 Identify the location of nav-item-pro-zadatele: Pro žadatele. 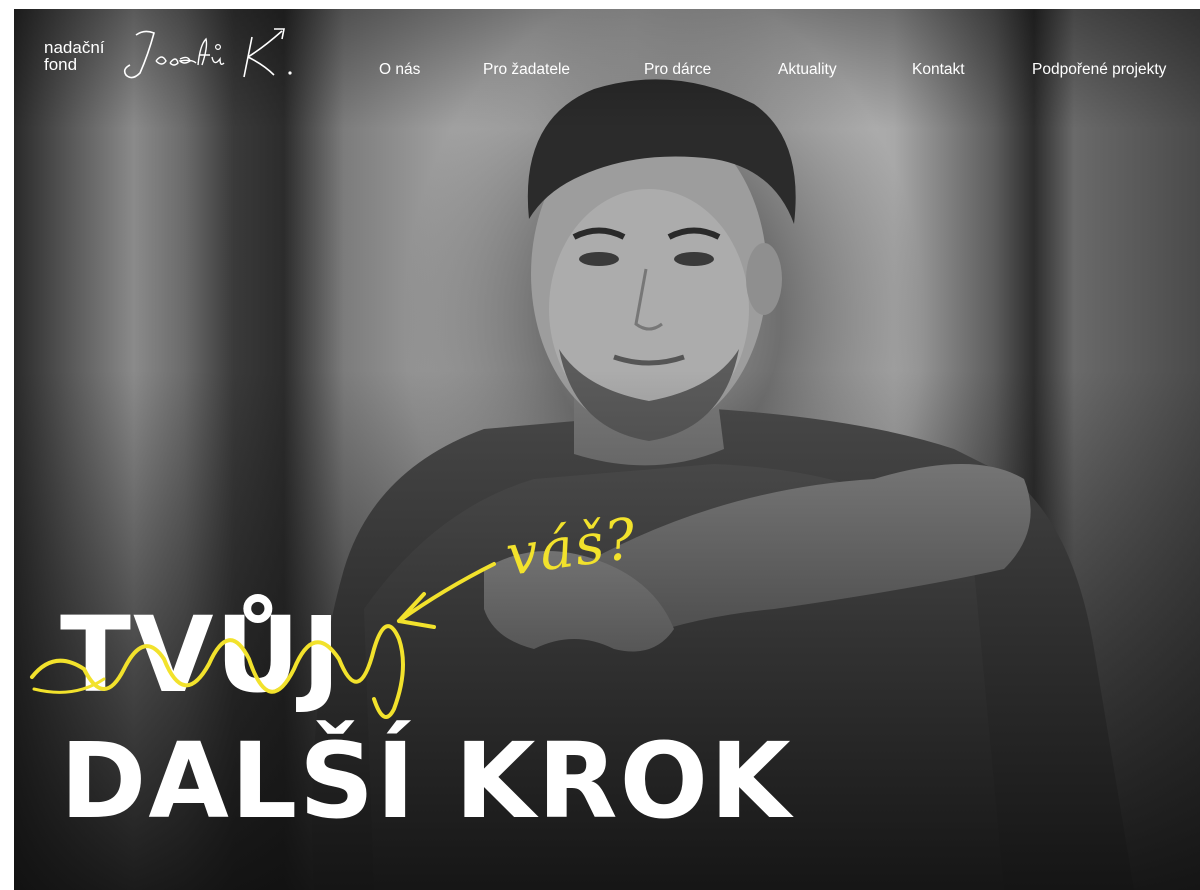
(526, 70).